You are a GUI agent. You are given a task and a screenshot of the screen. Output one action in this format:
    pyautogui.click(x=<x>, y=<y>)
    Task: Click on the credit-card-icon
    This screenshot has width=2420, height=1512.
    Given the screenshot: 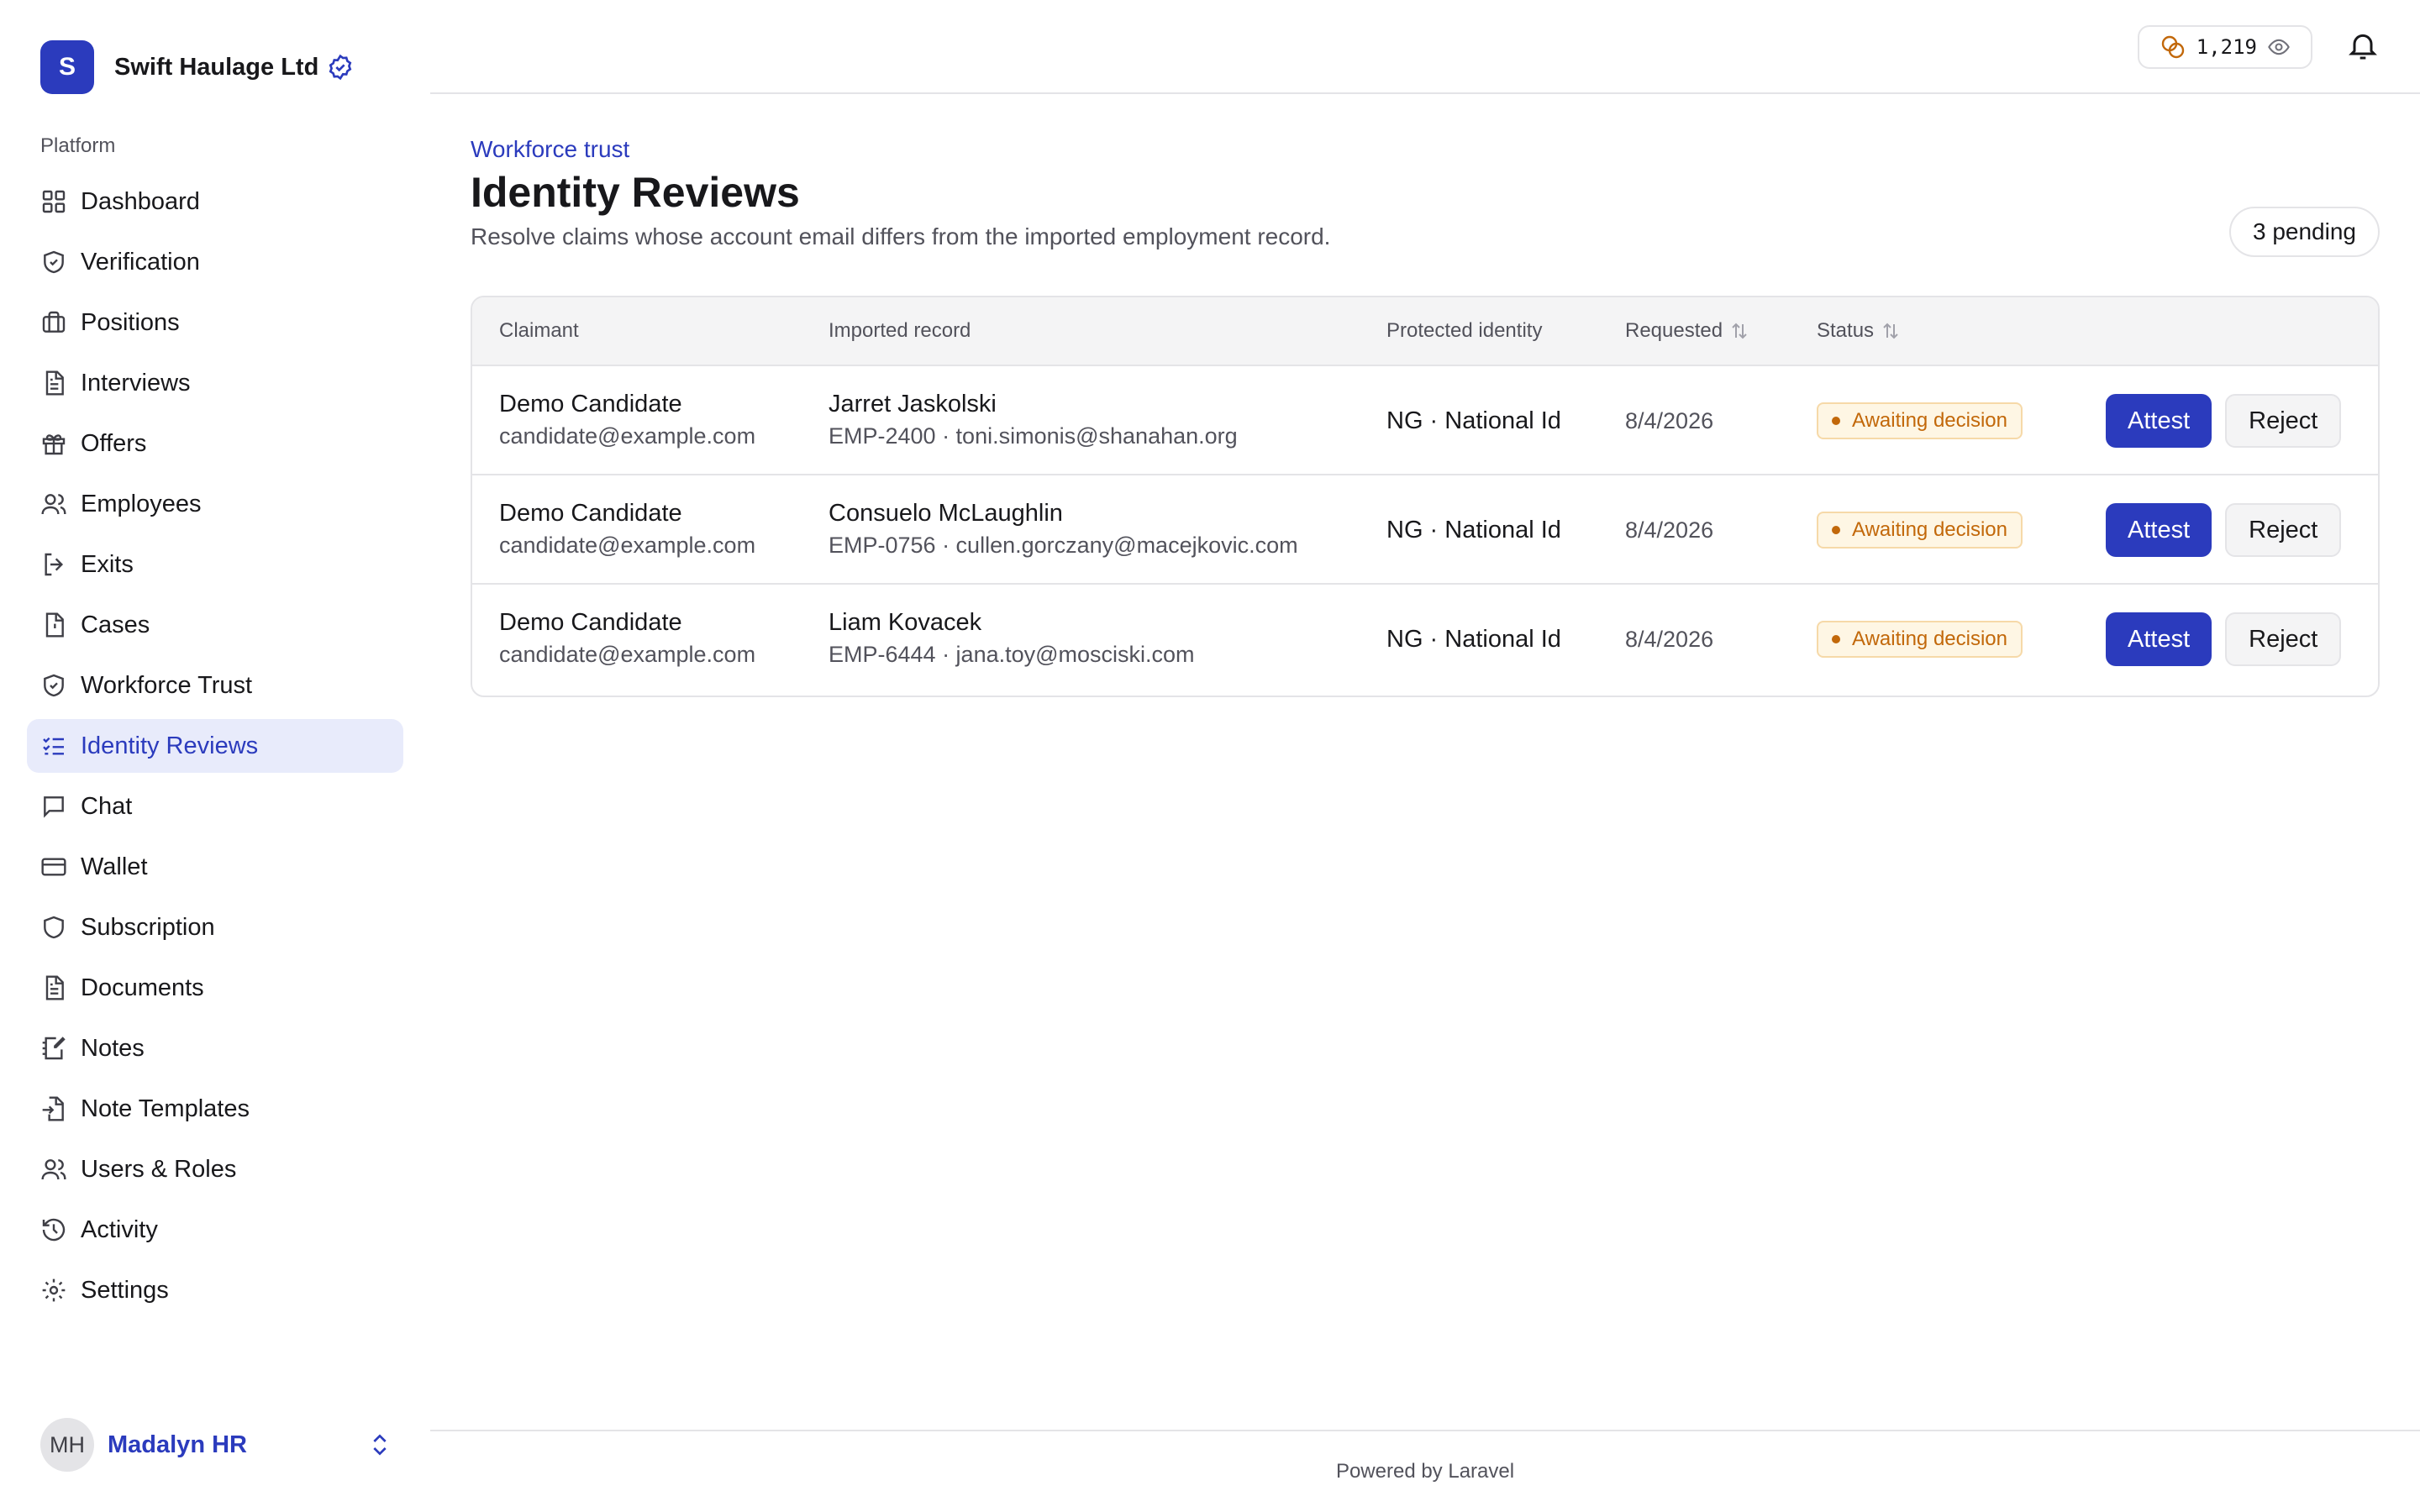 What is the action you would take?
    pyautogui.click(x=53, y=866)
    